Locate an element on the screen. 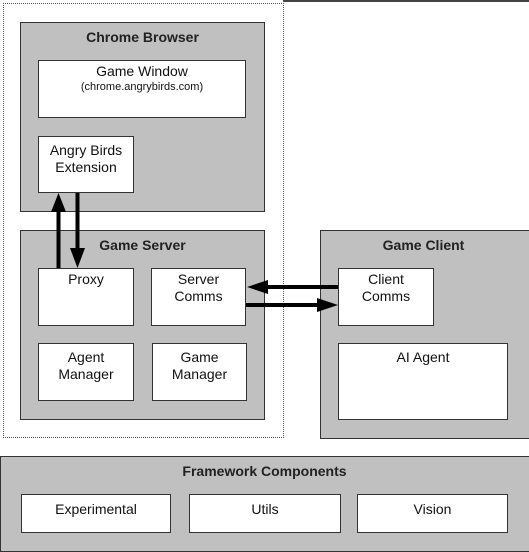 This screenshot has height=552, width=529. arrow-extension-to-proxy is located at coordinates (77, 230).